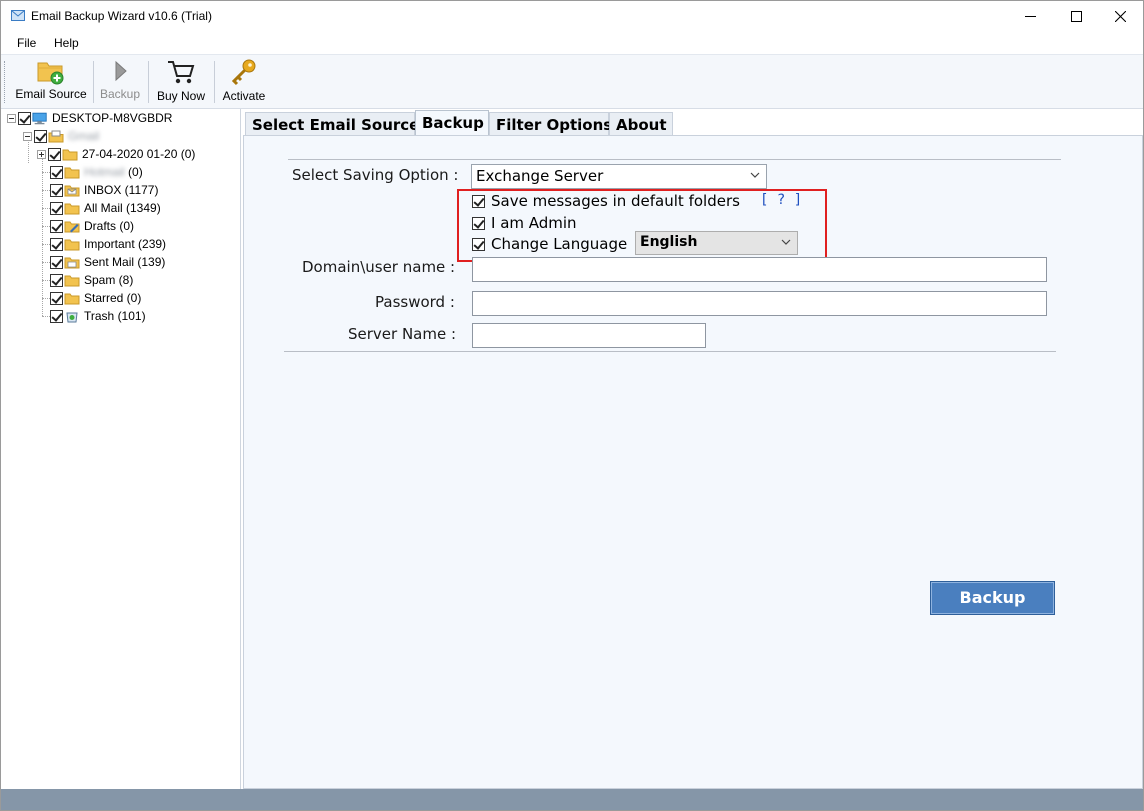 This screenshot has height=811, width=1144. I want to click on save-default-folders-checkbox, so click(478, 201).